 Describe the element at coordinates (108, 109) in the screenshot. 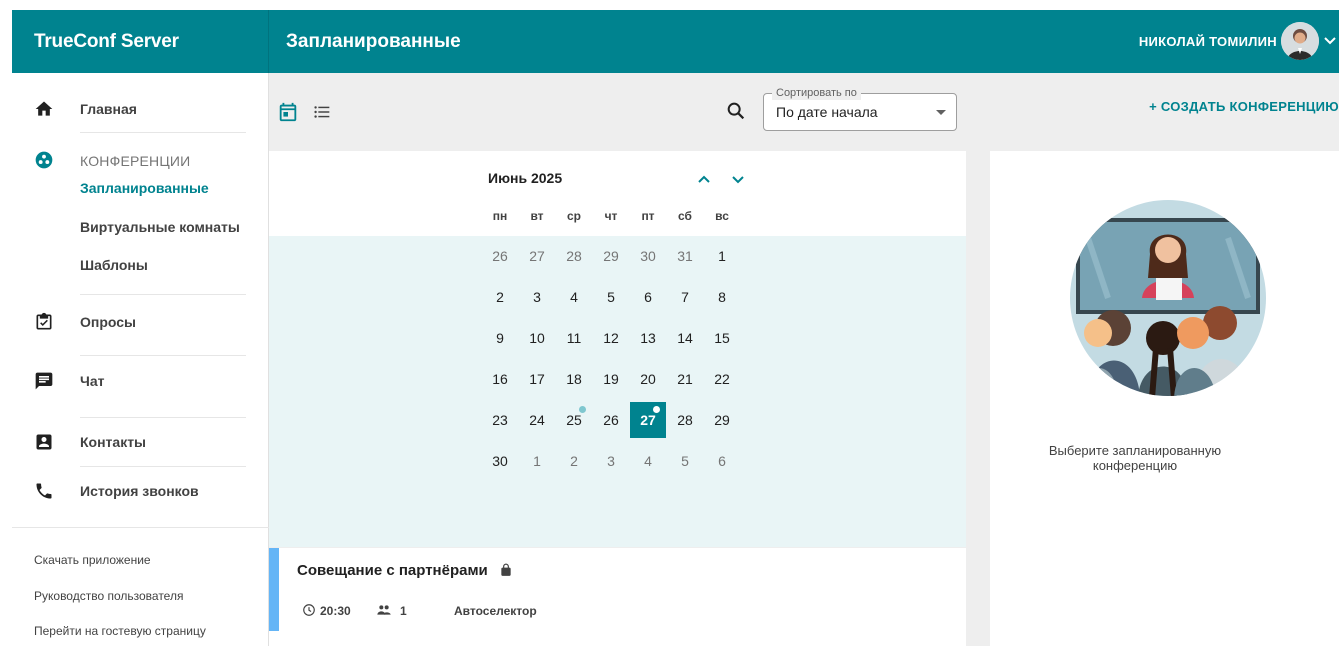

I see `sidebar-item-label: Главная` at that location.